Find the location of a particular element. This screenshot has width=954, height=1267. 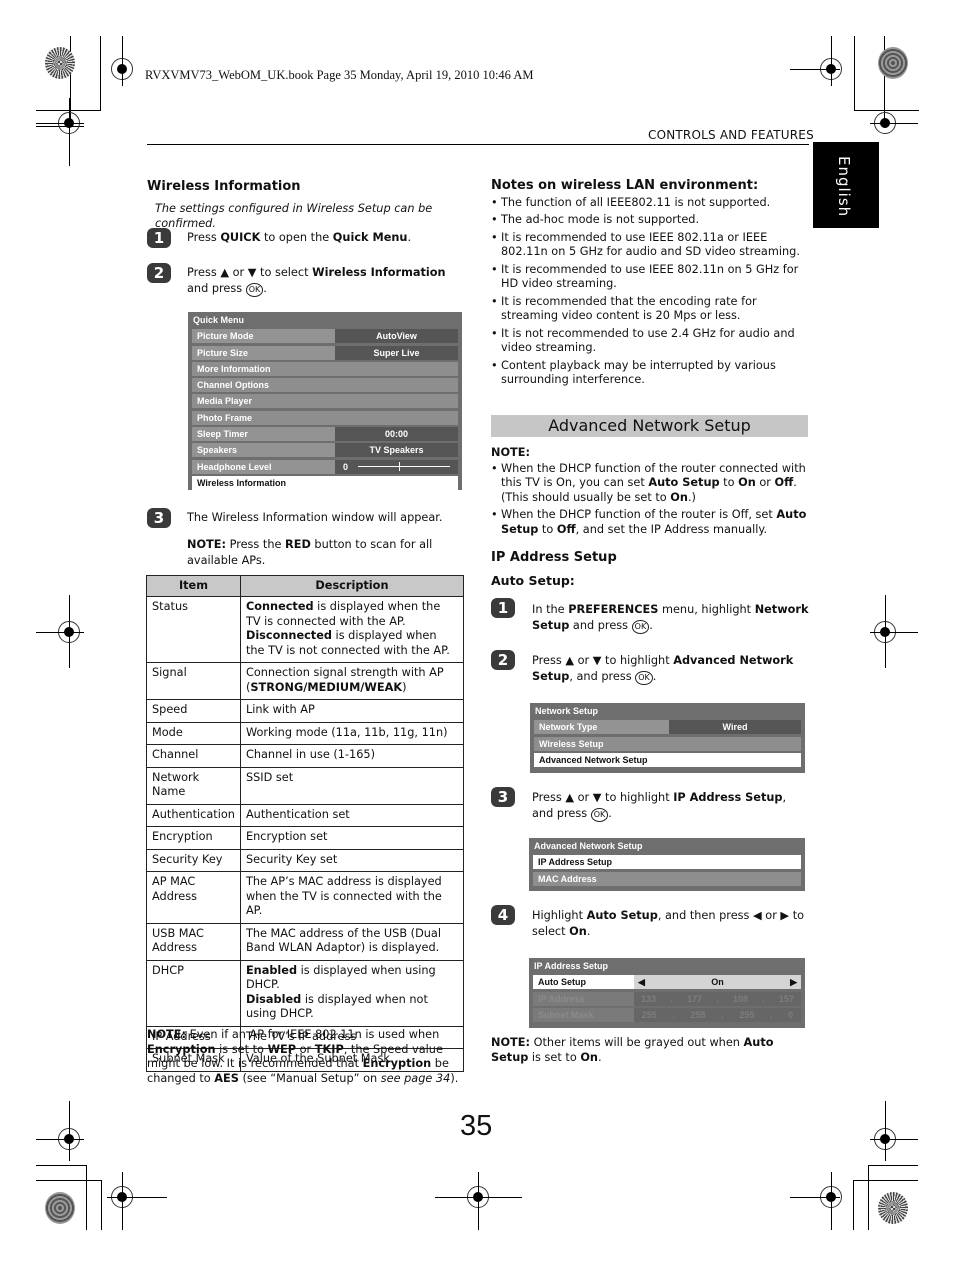

menu-row-wireless-setup: Wireless Setup is located at coordinates (667, 743).